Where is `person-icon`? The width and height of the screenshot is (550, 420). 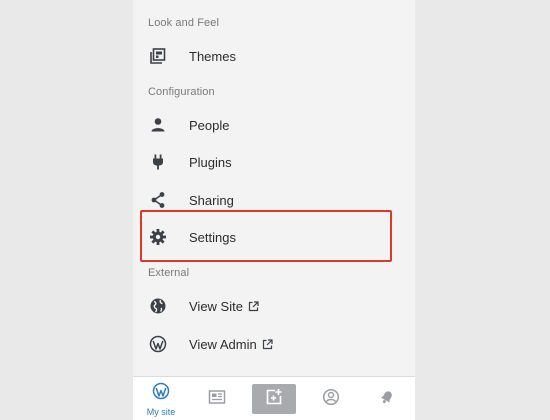
person-icon is located at coordinates (158, 125).